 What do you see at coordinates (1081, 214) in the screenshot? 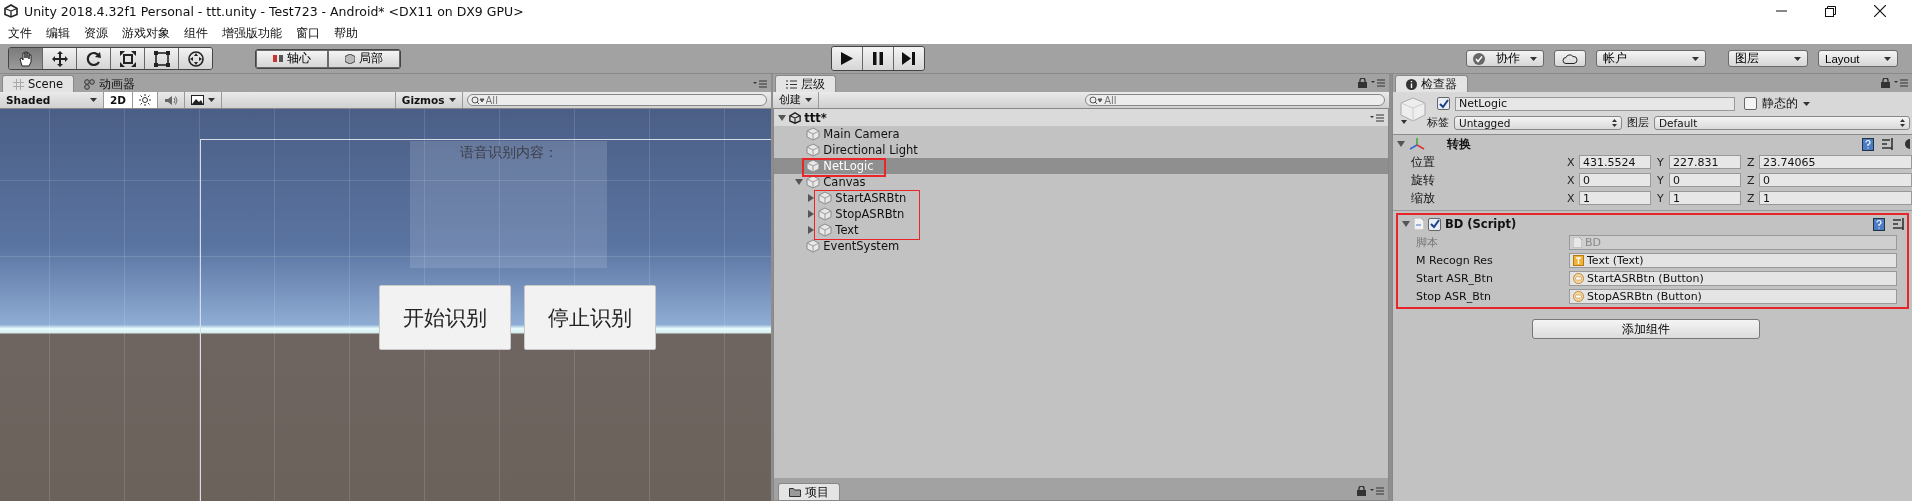
I see `hierarchy-item: StopASRBtn` at bounding box center [1081, 214].